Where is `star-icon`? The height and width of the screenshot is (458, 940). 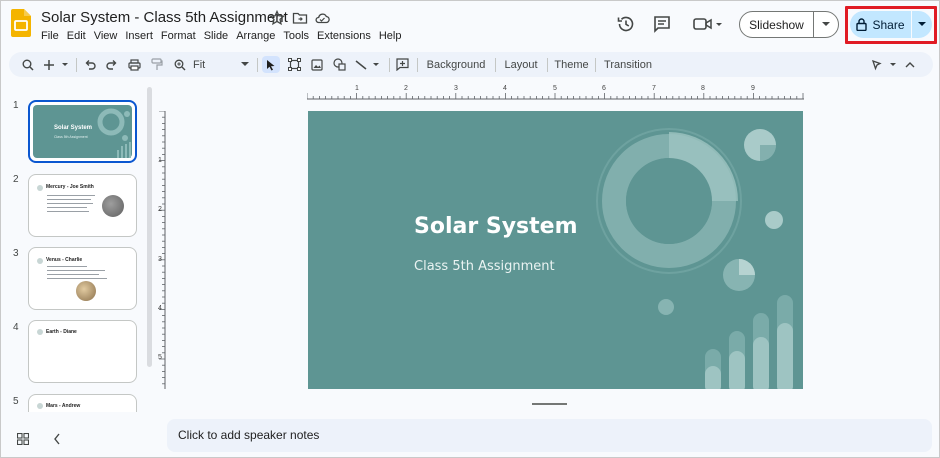
star-icon is located at coordinates (277, 18).